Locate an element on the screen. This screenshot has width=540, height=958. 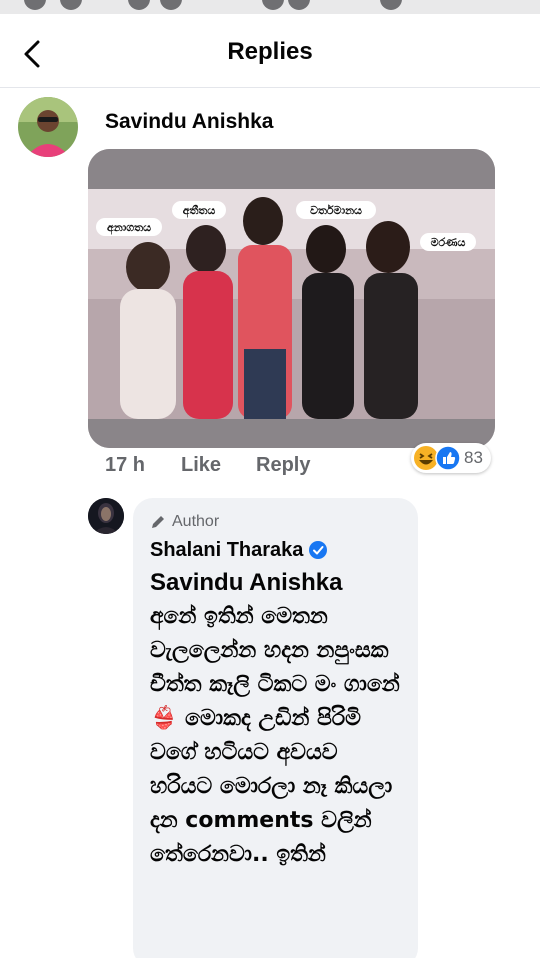
author-name: Shalani Tharaka is located at coordinates (226, 550).